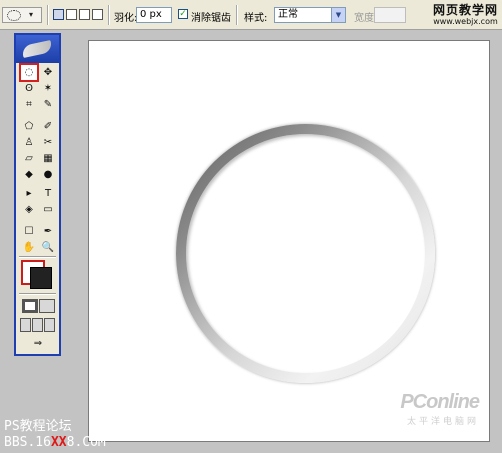 This screenshot has height=453, width=502. I want to click on jump-to-imageready-icon: ⇒, so click(38, 343).